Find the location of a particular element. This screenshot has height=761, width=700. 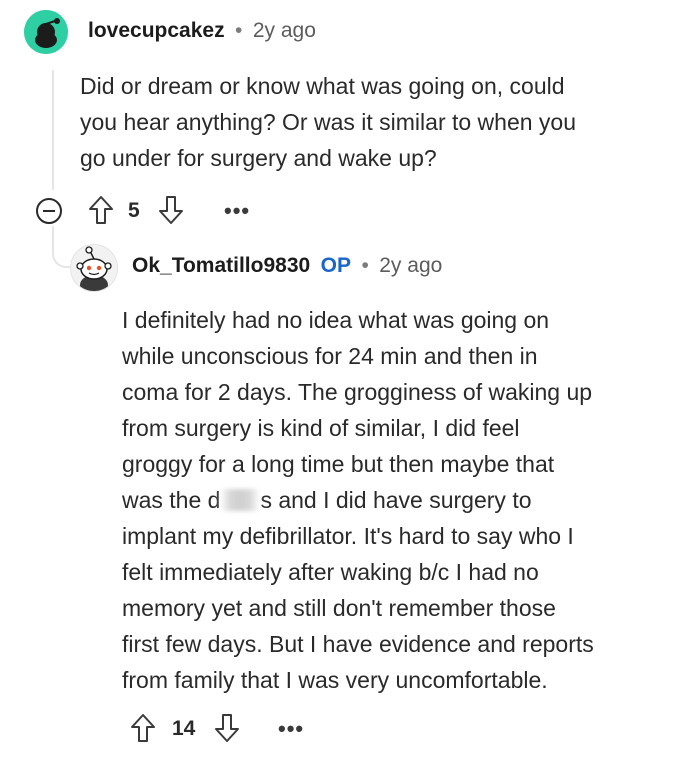

comment-author: Ok_Tomatillo9830 is located at coordinates (221, 265).